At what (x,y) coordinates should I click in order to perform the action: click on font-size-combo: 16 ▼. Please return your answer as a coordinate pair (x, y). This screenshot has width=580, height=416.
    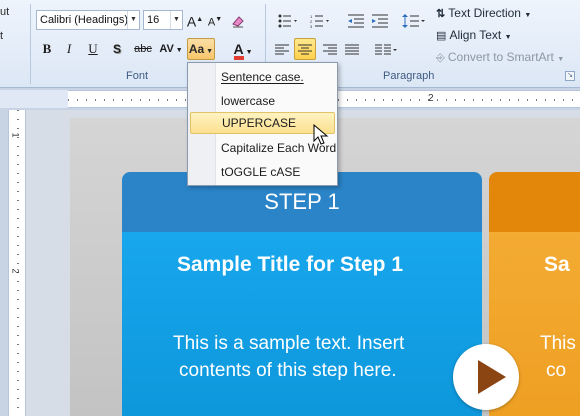
    Looking at the image, I should click on (163, 20).